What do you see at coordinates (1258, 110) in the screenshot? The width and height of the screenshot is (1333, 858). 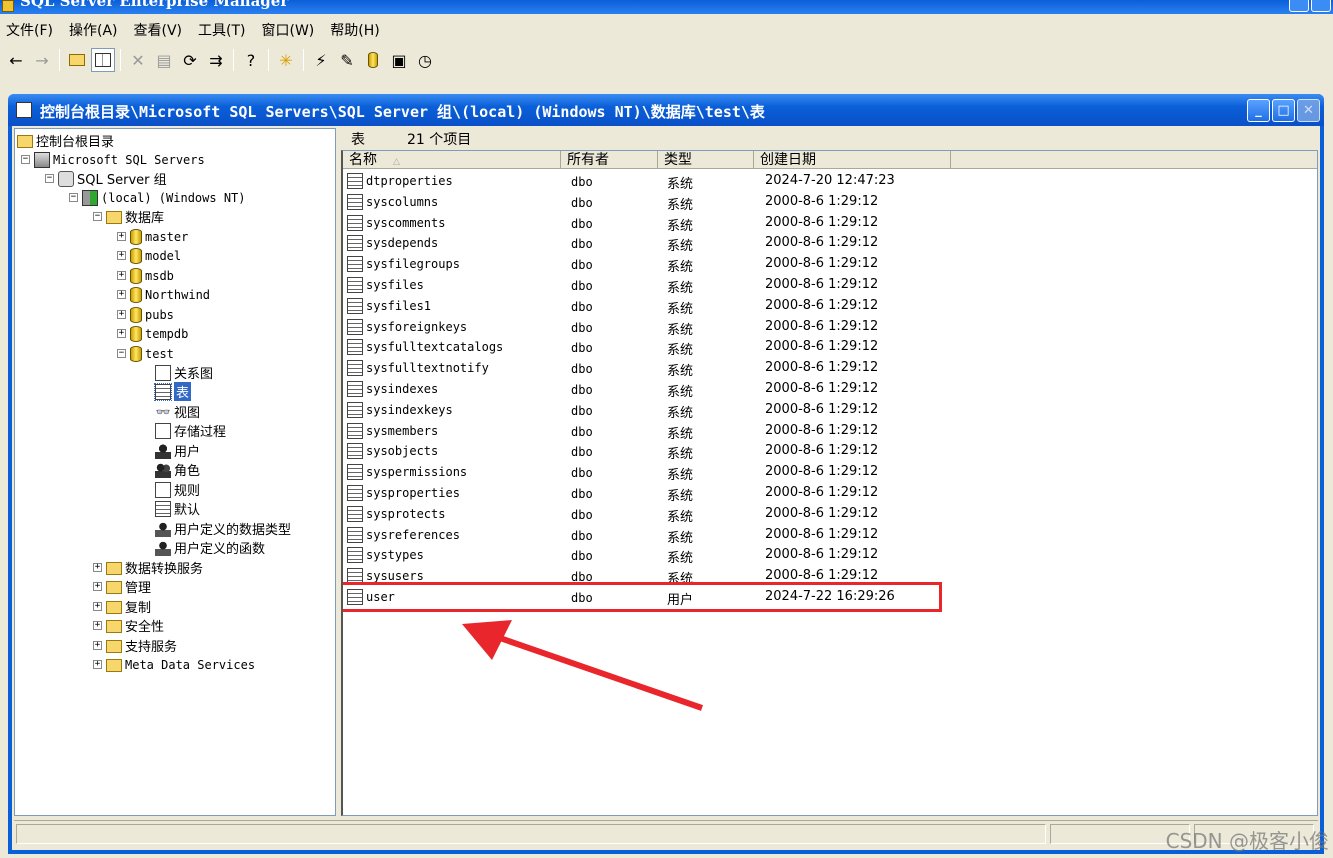 I see `minimize-button: _` at bounding box center [1258, 110].